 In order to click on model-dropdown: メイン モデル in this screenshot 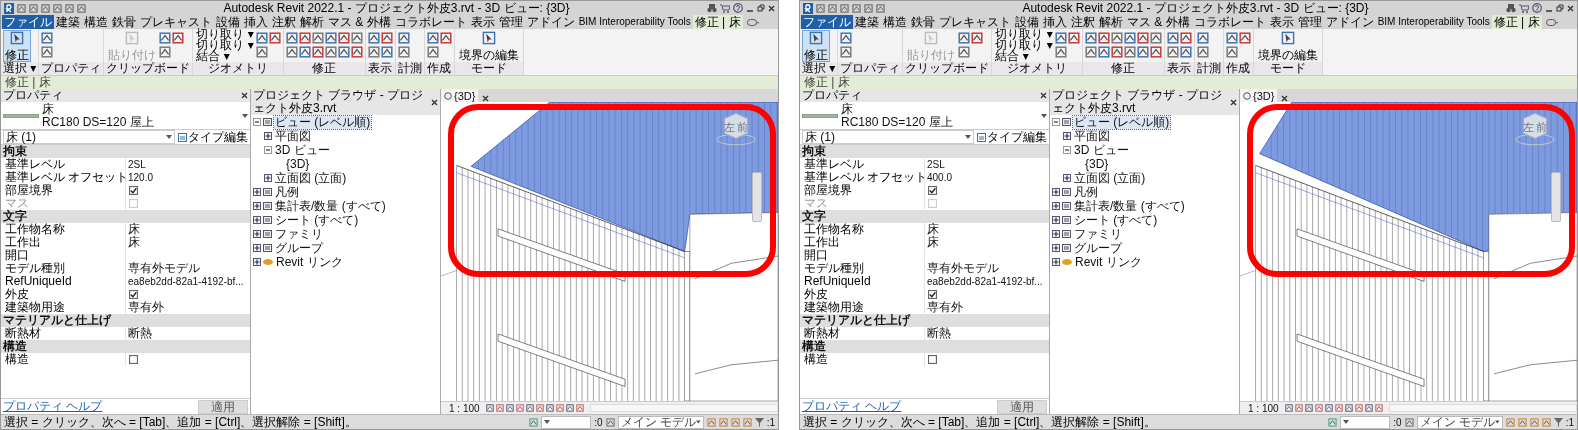, I will do `click(1459, 422)`.